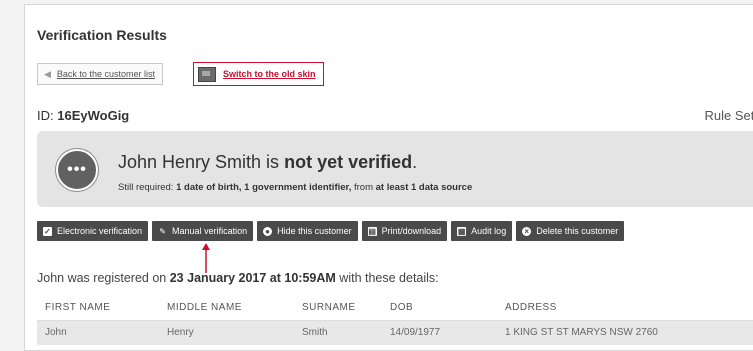 The width and height of the screenshot is (753, 351). I want to click on rule-set-label: Rule Set: R, so click(728, 115).